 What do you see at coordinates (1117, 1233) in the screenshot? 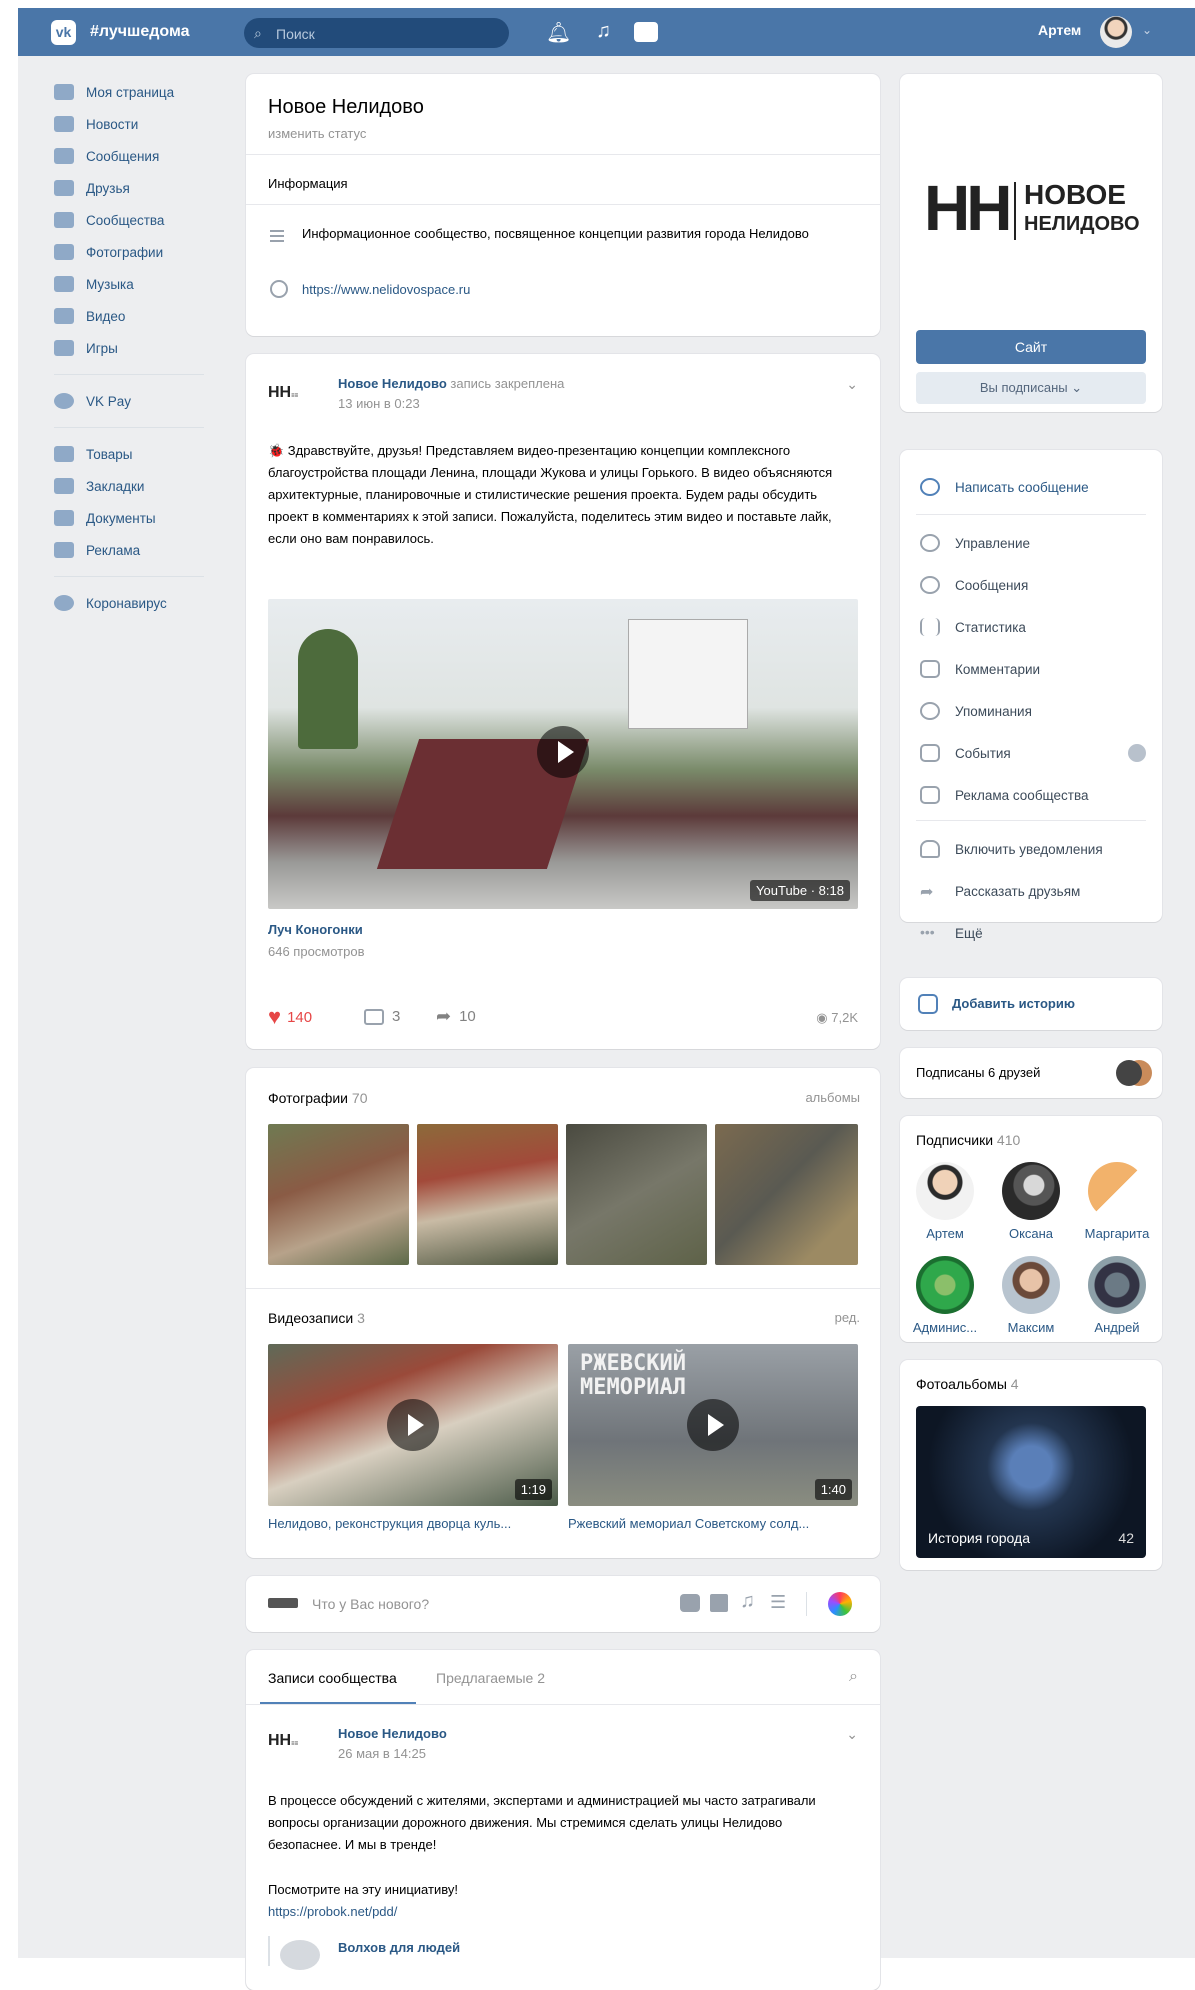
I see `follower-name: Маргарита` at bounding box center [1117, 1233].